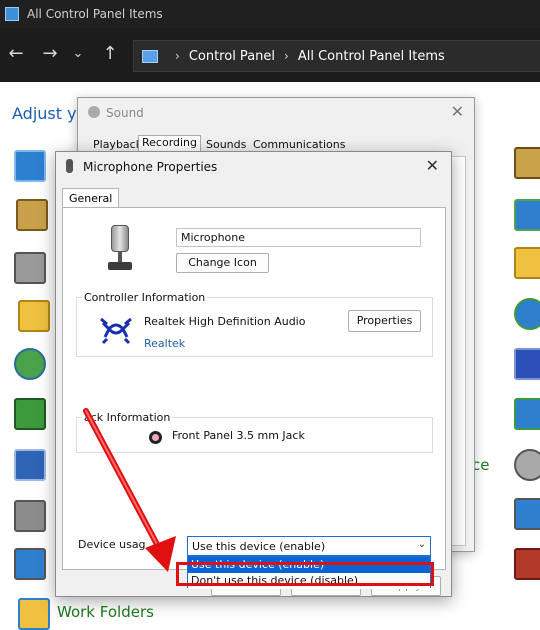  I want to click on back-arrow-icon: ←, so click(16, 54).